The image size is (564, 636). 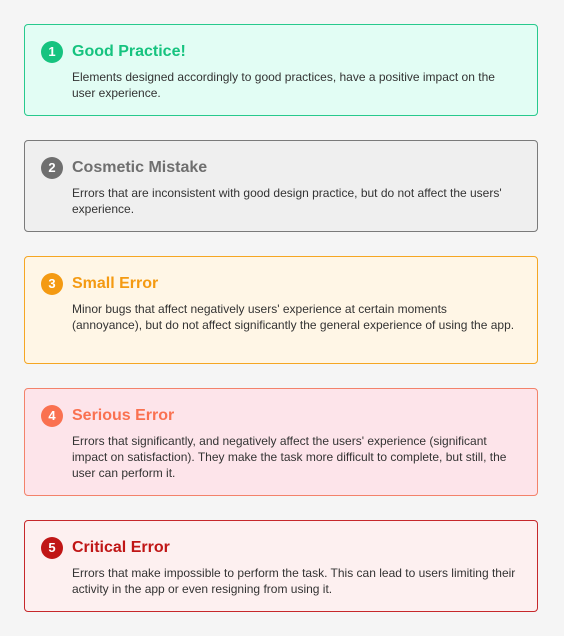 What do you see at coordinates (52, 52) in the screenshot?
I see `severity-number-badge: 1` at bounding box center [52, 52].